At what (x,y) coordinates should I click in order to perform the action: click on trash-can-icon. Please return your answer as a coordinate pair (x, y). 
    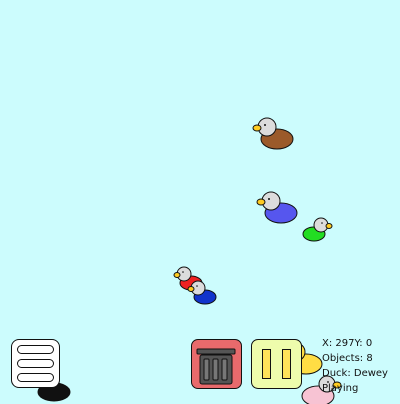
    Looking at the image, I should click on (216, 366).